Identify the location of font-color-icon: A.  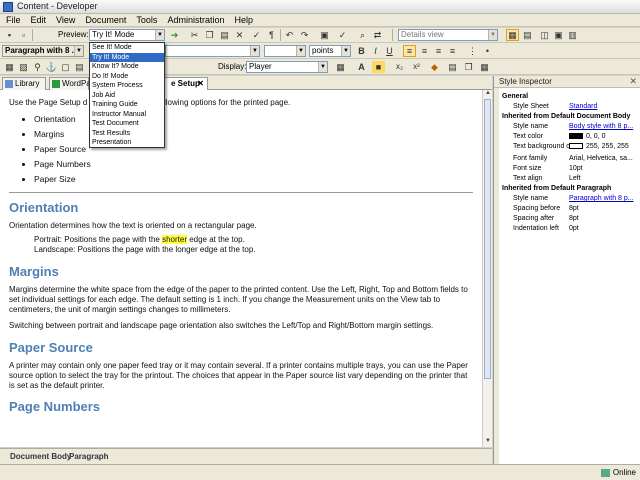
(361, 67).